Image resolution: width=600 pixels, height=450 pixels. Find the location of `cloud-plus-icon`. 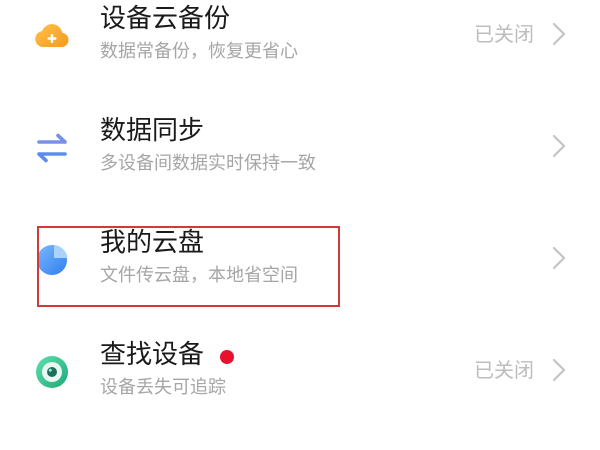

cloud-plus-icon is located at coordinates (52, 36).